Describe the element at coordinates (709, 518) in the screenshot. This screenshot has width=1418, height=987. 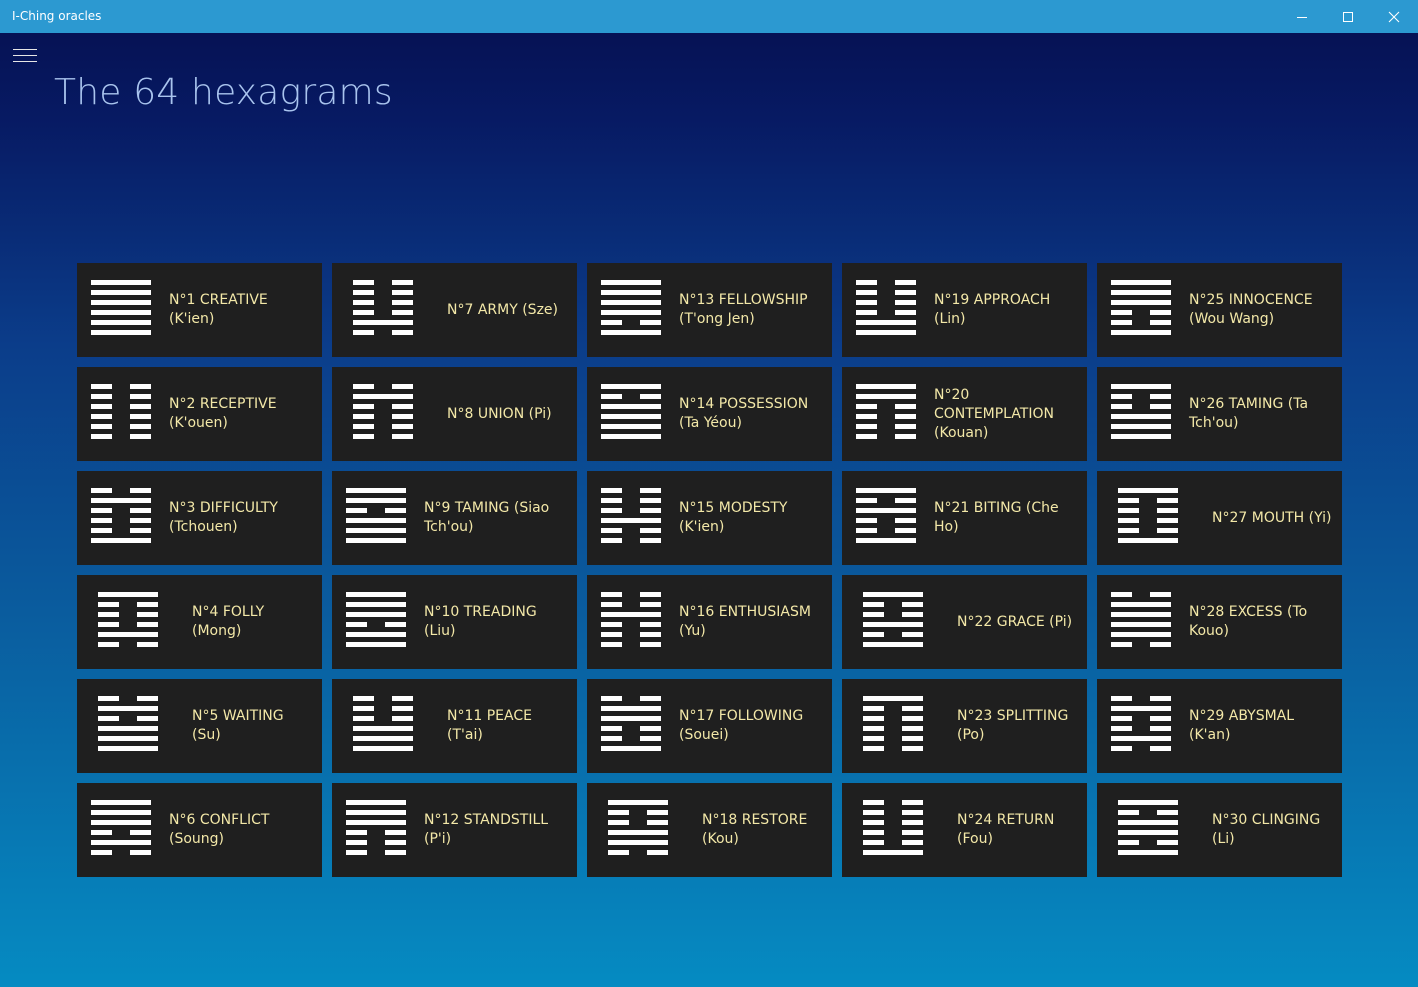
I see `hexagram-tile: N°15 MODESTY (K'ien)` at that location.